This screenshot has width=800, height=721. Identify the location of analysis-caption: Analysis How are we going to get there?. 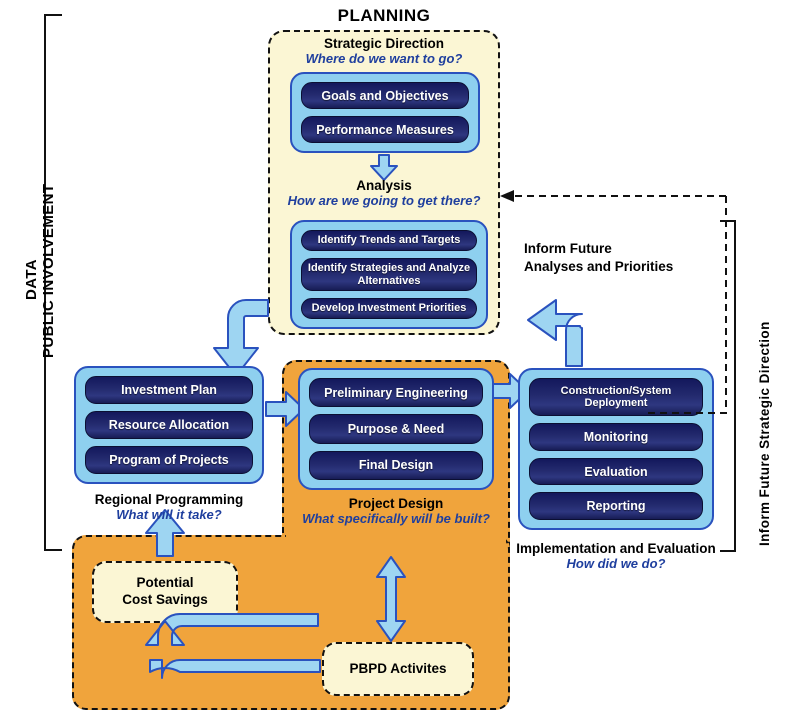
(384, 193).